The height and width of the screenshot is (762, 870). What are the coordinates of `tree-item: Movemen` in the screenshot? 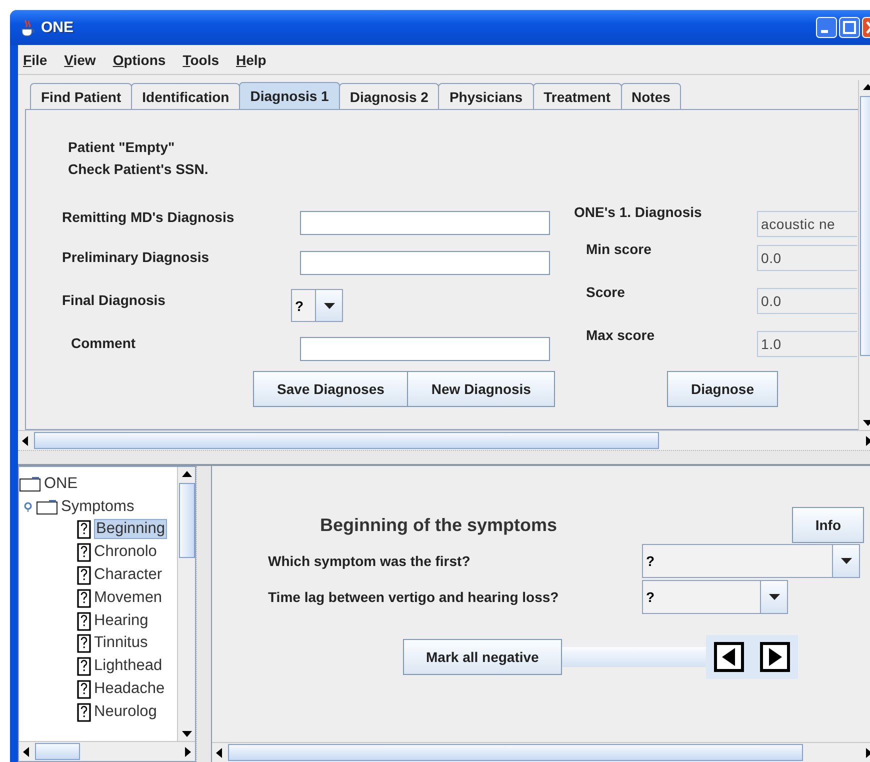 It's located at (128, 597).